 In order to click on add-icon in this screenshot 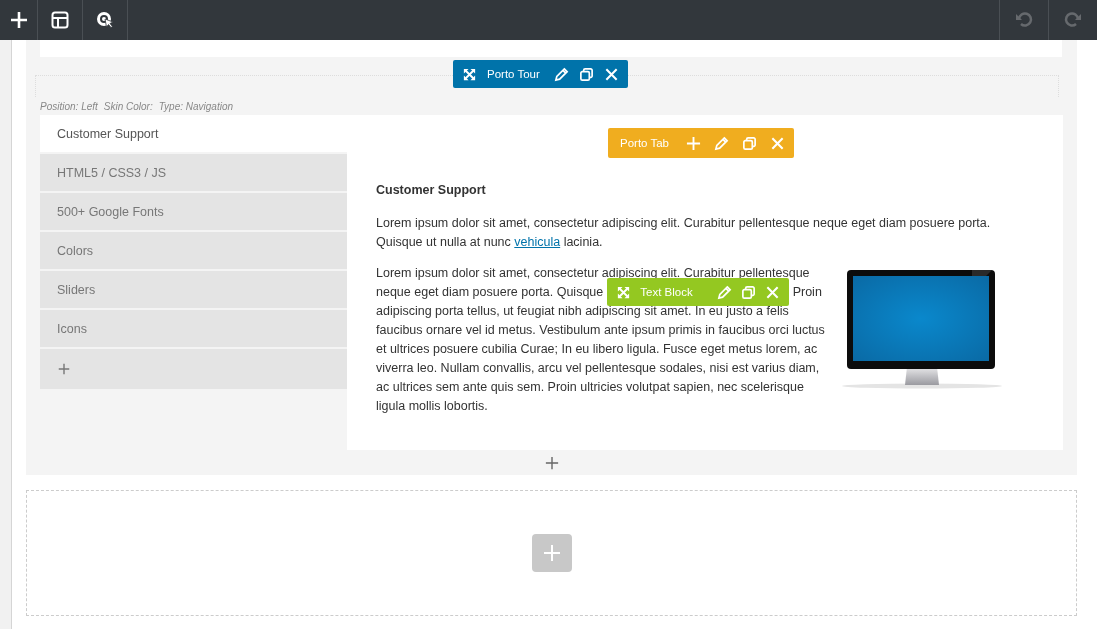, I will do `click(551, 462)`.